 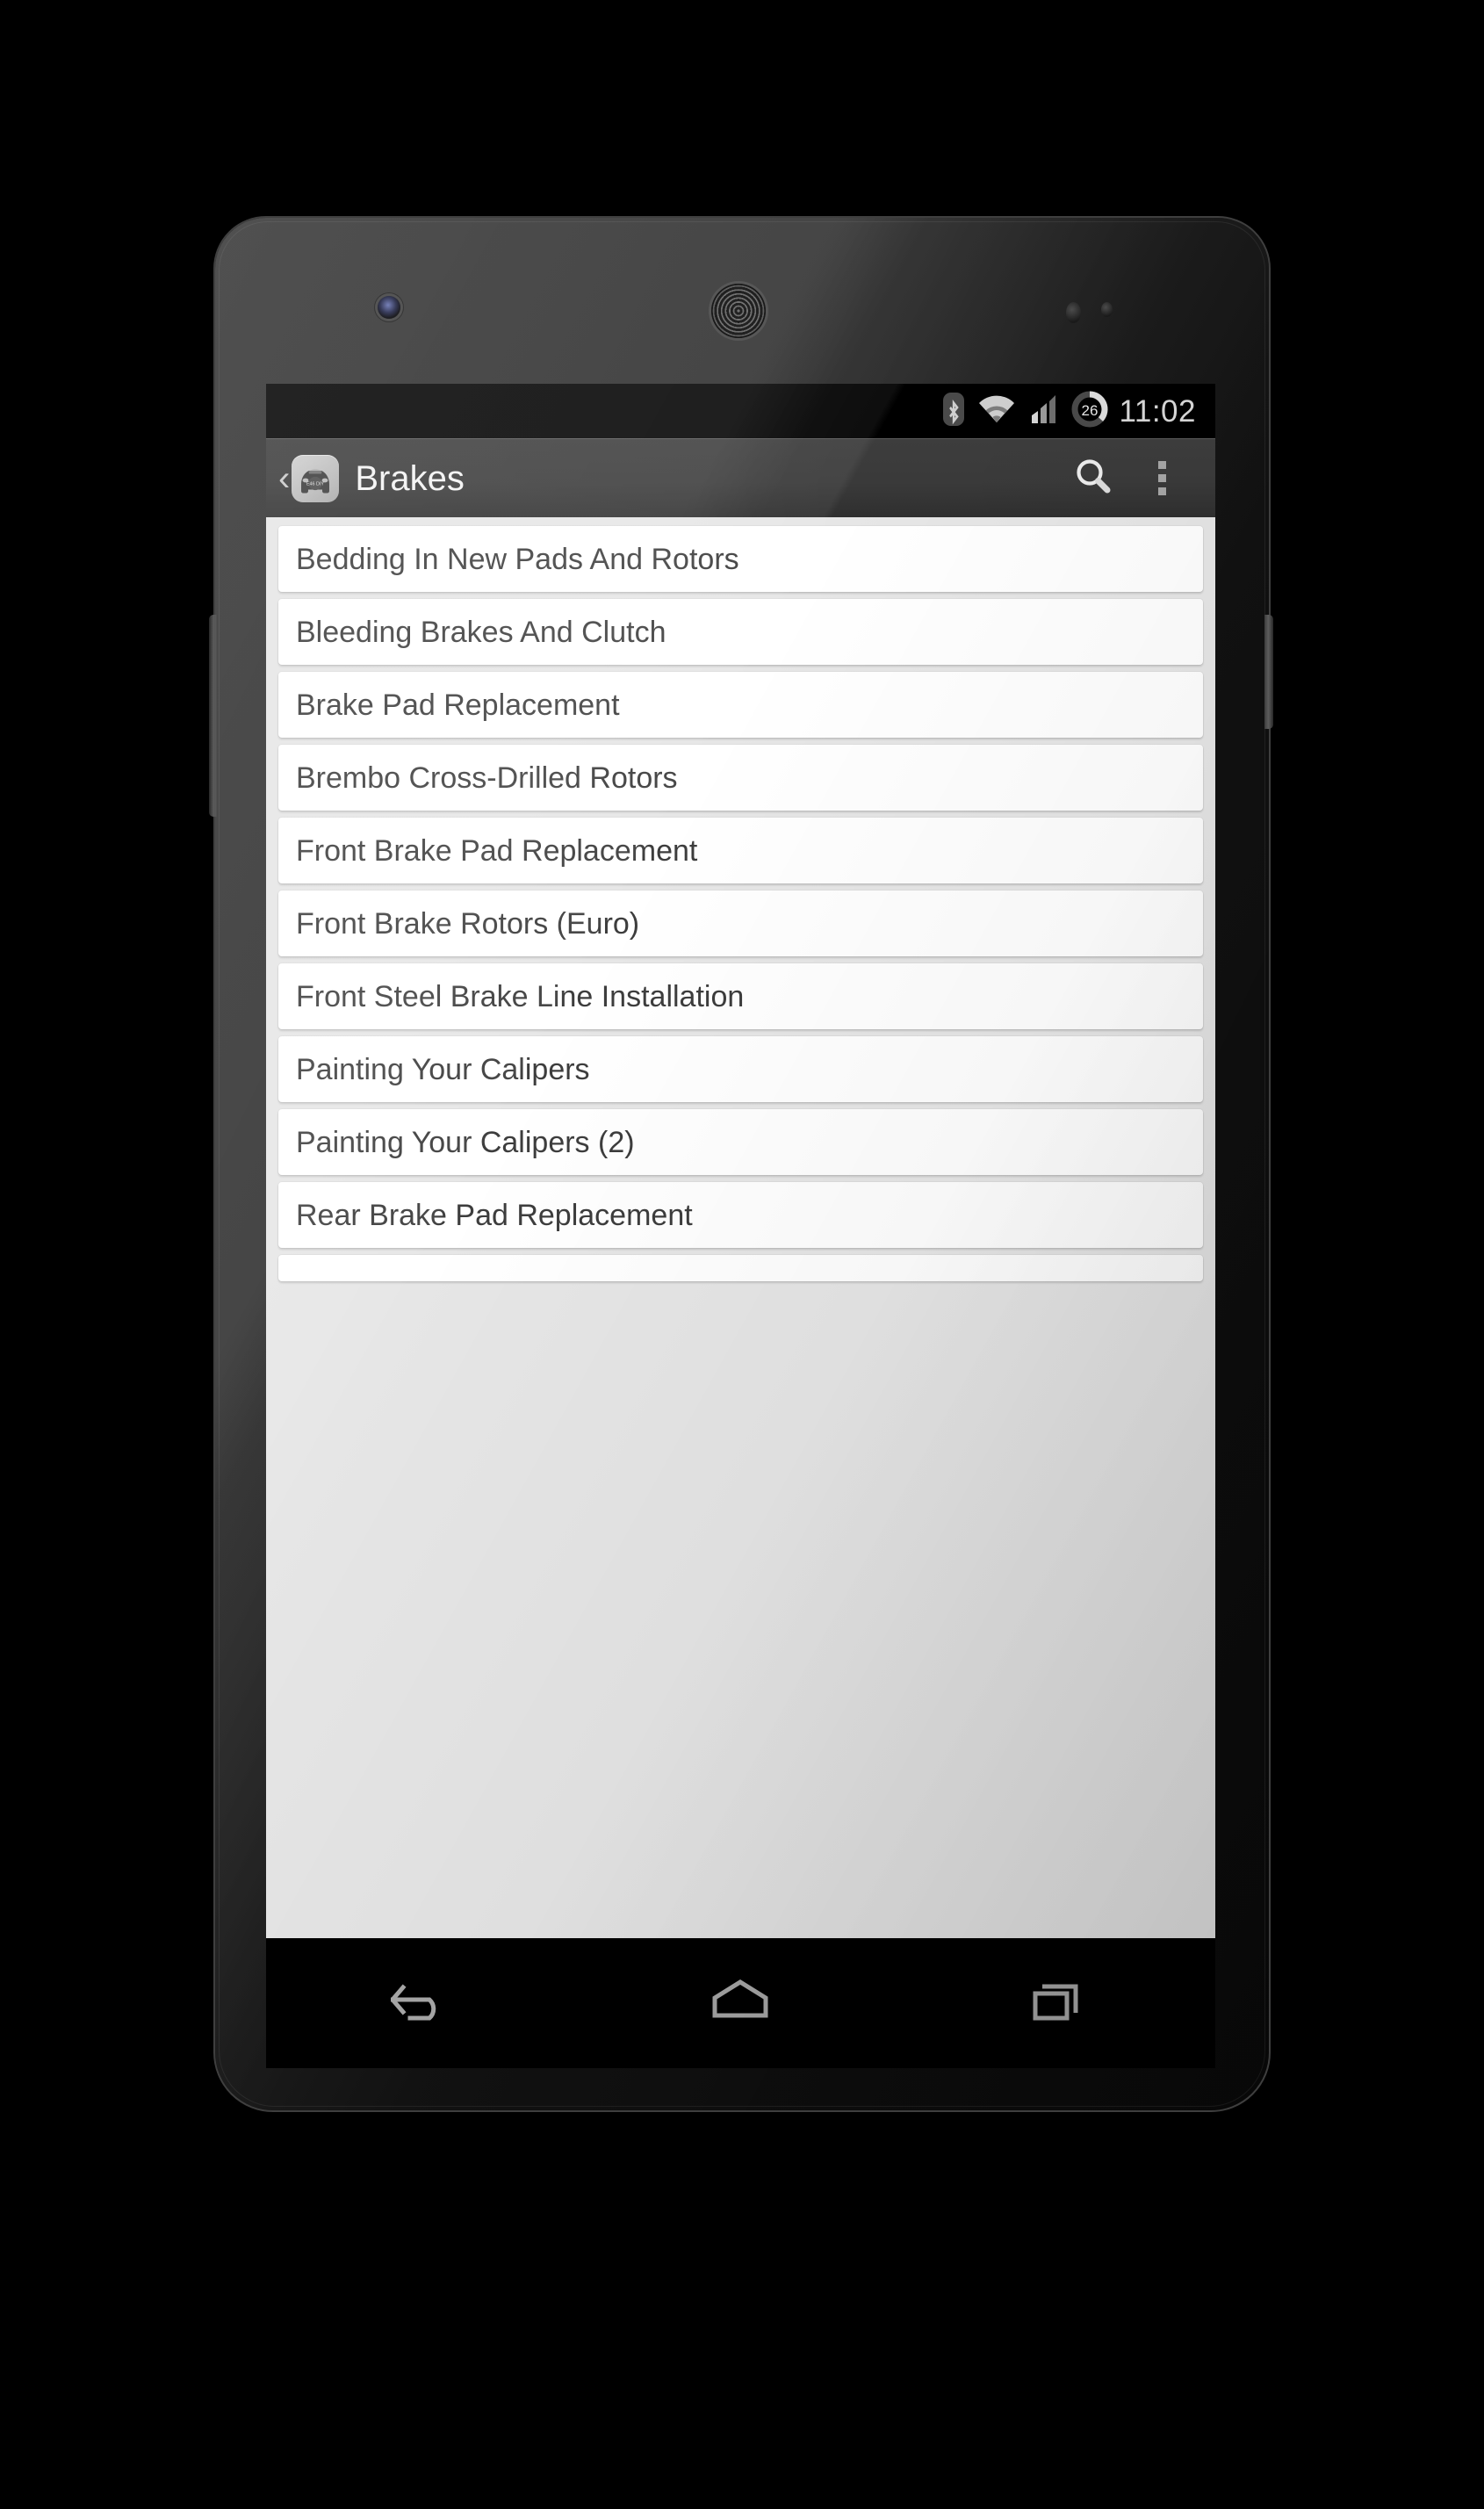 I want to click on list-item-label: Painting Your Calipers, so click(x=443, y=1069).